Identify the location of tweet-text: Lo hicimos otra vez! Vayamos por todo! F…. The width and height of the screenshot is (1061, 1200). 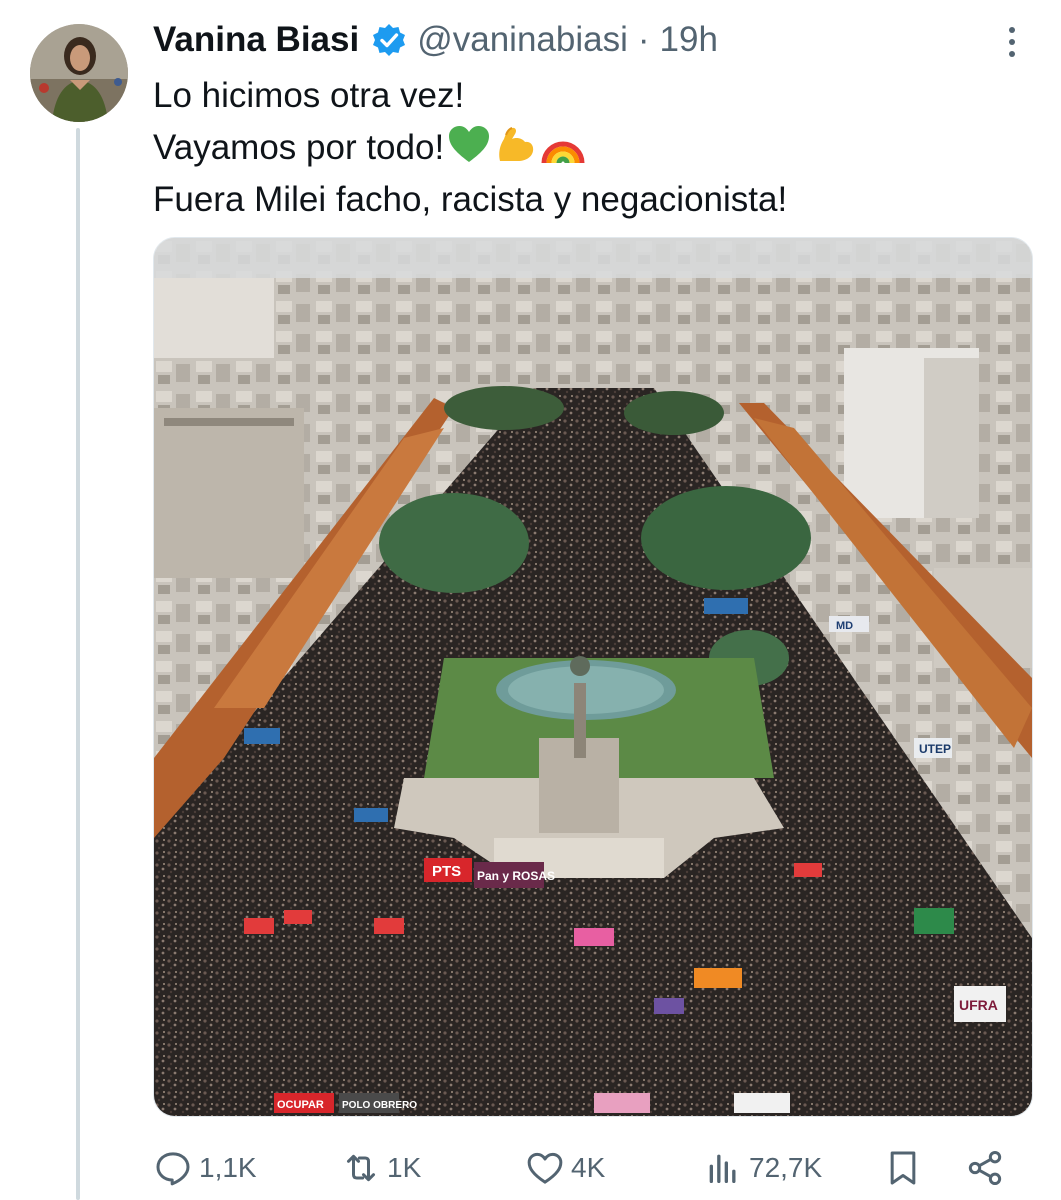
(470, 148).